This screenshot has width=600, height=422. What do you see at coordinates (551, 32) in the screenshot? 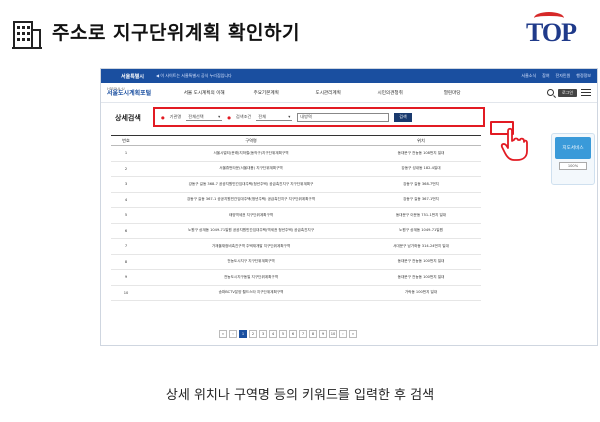
I see `logo-text: TOP` at bounding box center [551, 32].